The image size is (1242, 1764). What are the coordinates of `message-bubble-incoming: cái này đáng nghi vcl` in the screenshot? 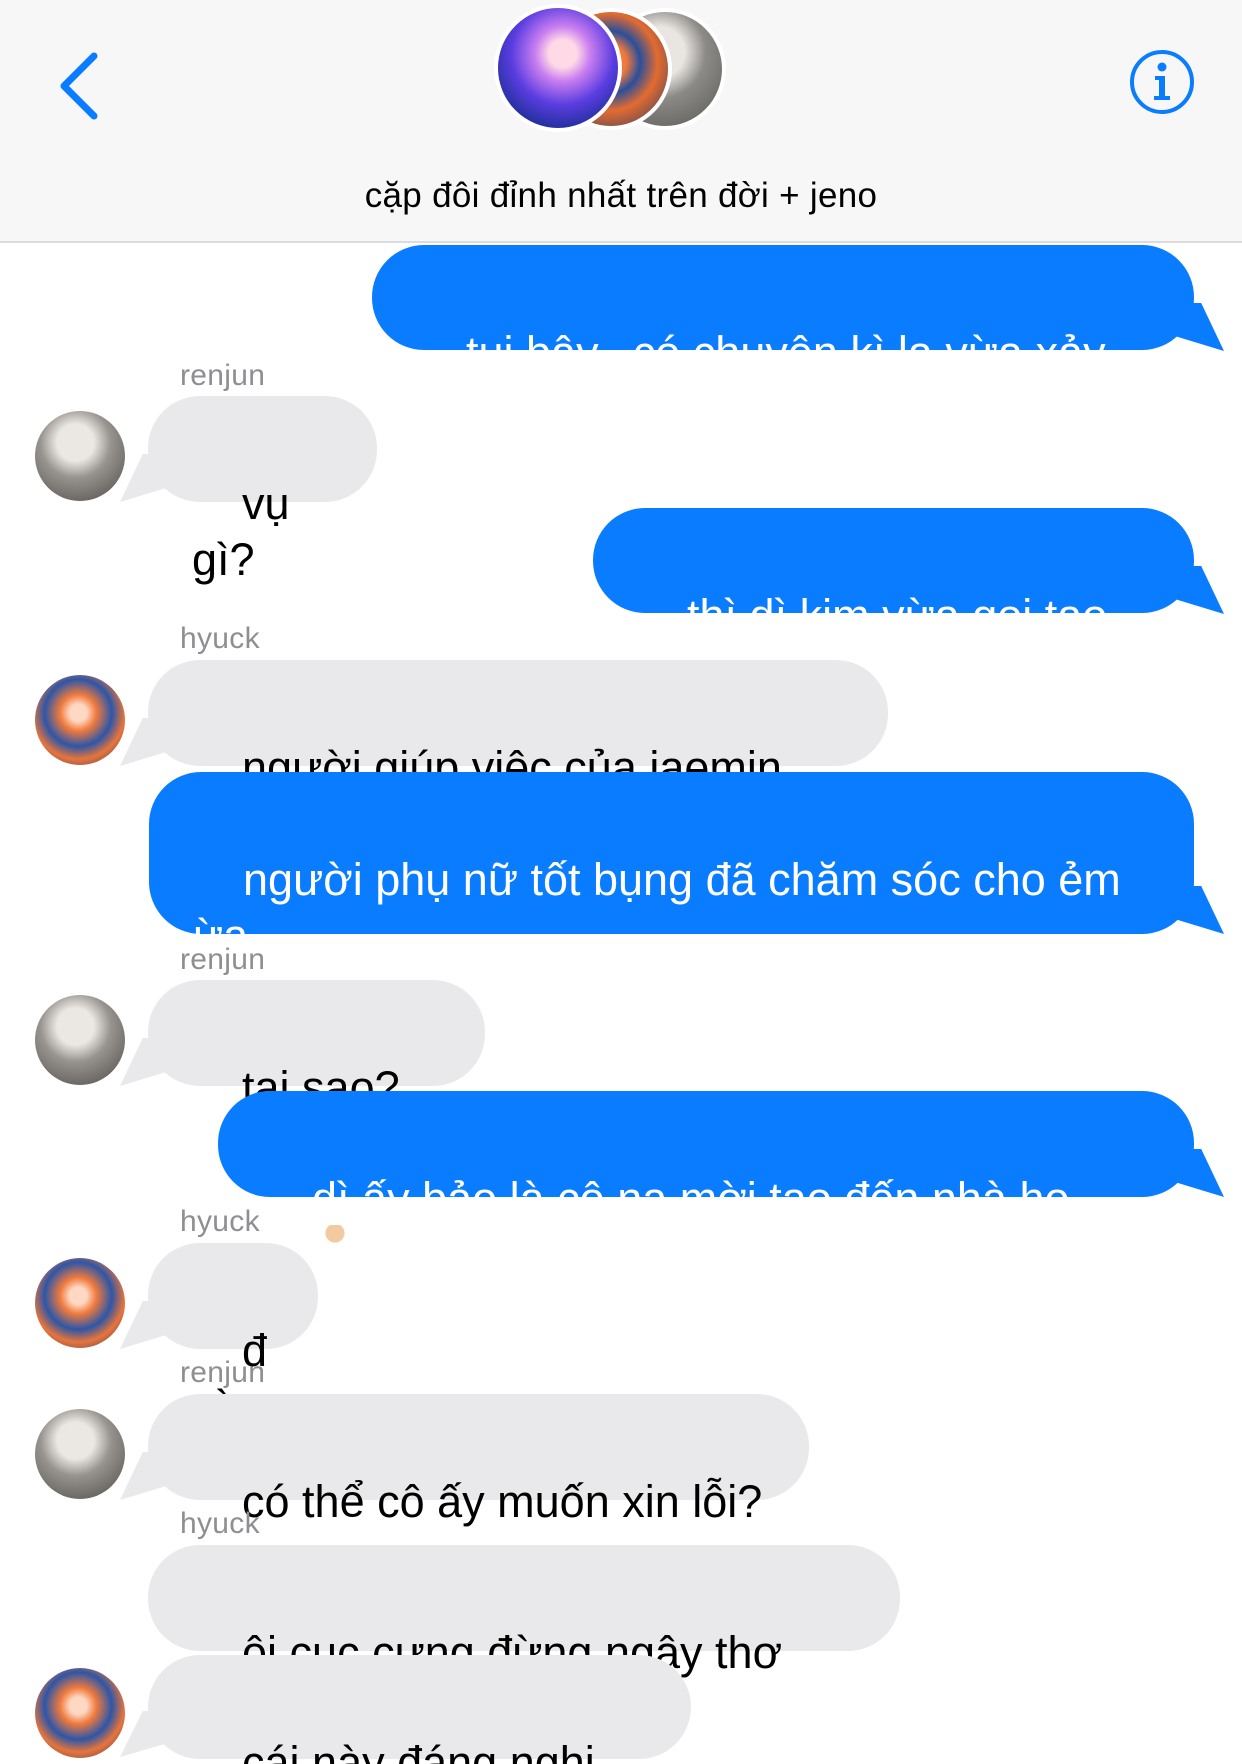 It's located at (419, 1709).